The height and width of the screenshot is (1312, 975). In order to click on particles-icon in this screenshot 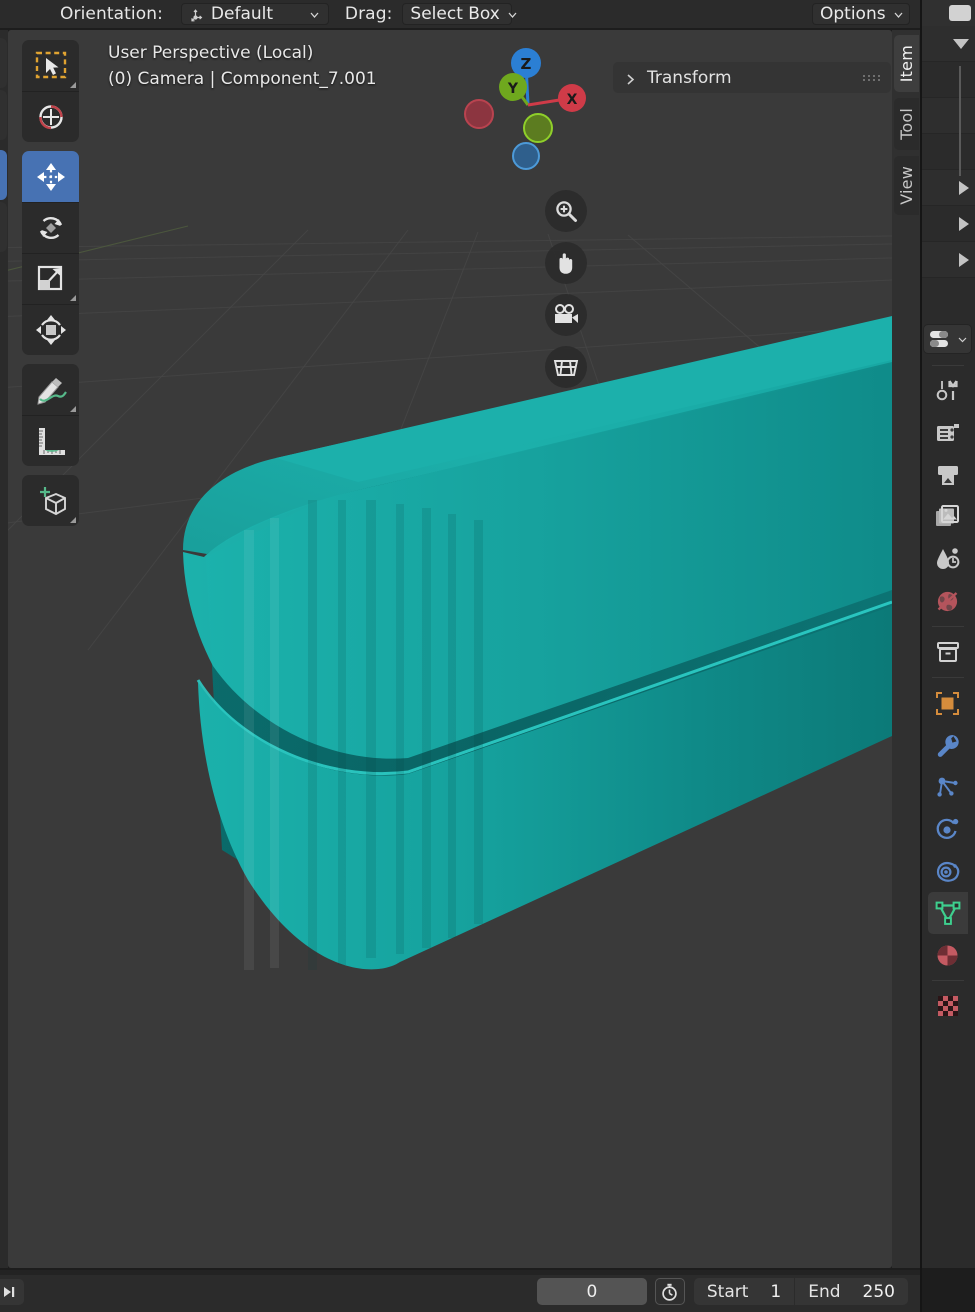, I will do `click(947, 787)`.